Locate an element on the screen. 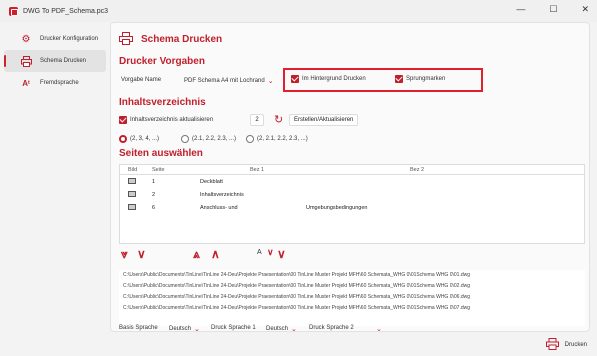 Image resolution: width=597 pixels, height=356 pixels. druck-sprache-2-label: Druck Sprache 2 is located at coordinates (331, 328).